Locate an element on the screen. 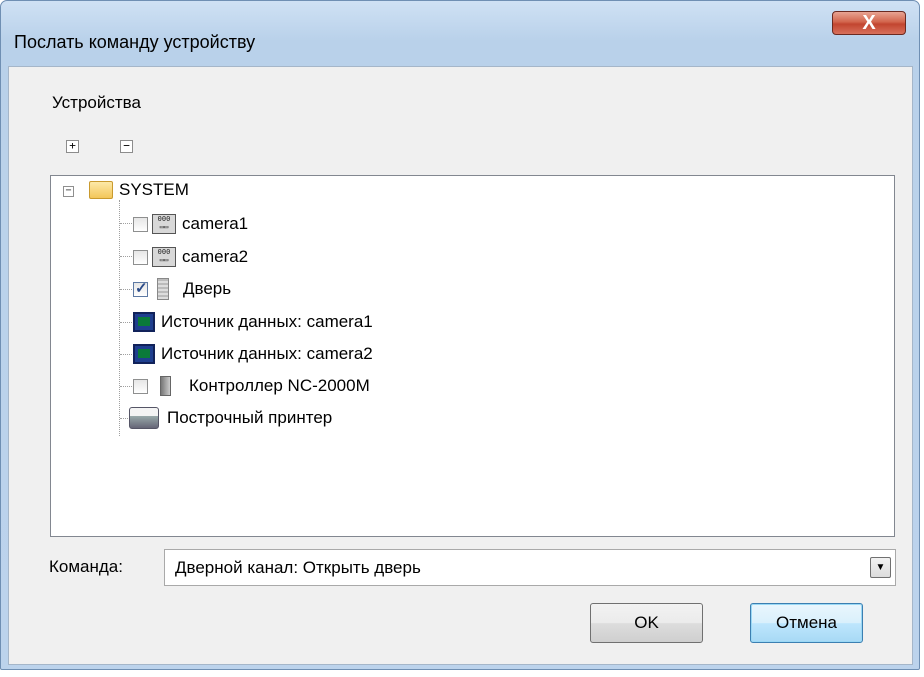 Image resolution: width=924 pixels, height=677 pixels. controller-icon is located at coordinates (165, 386).